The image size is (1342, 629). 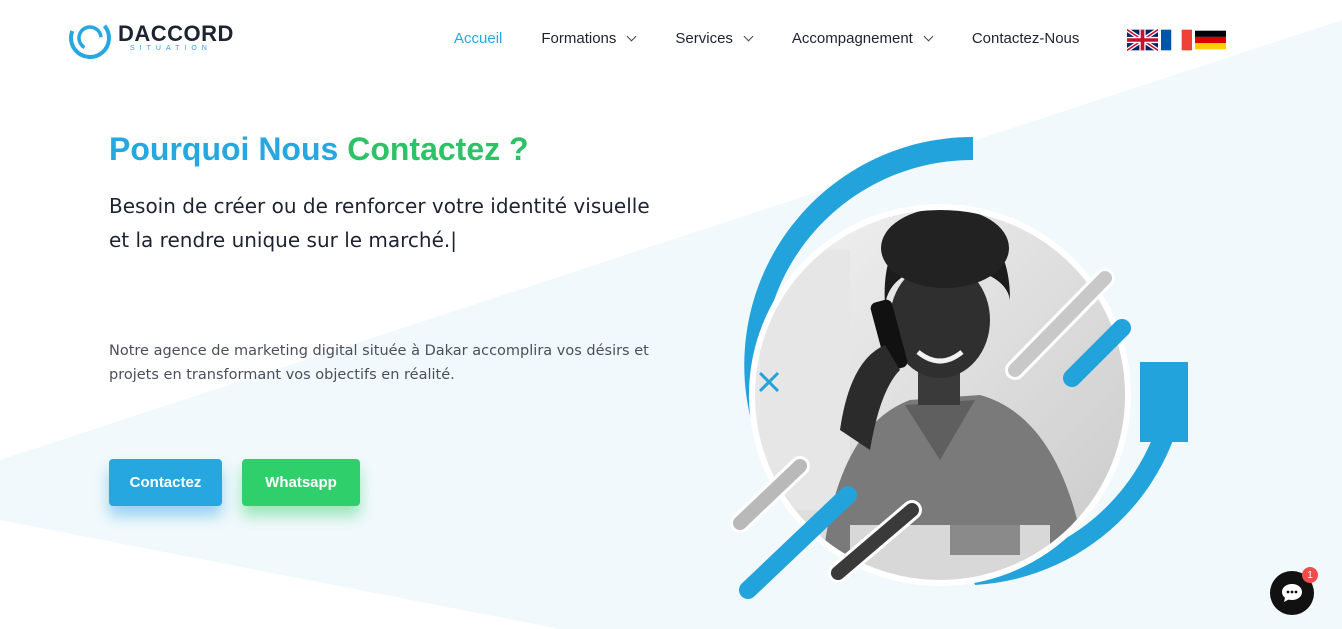 I want to click on language-switcher, so click(x=1178, y=40).